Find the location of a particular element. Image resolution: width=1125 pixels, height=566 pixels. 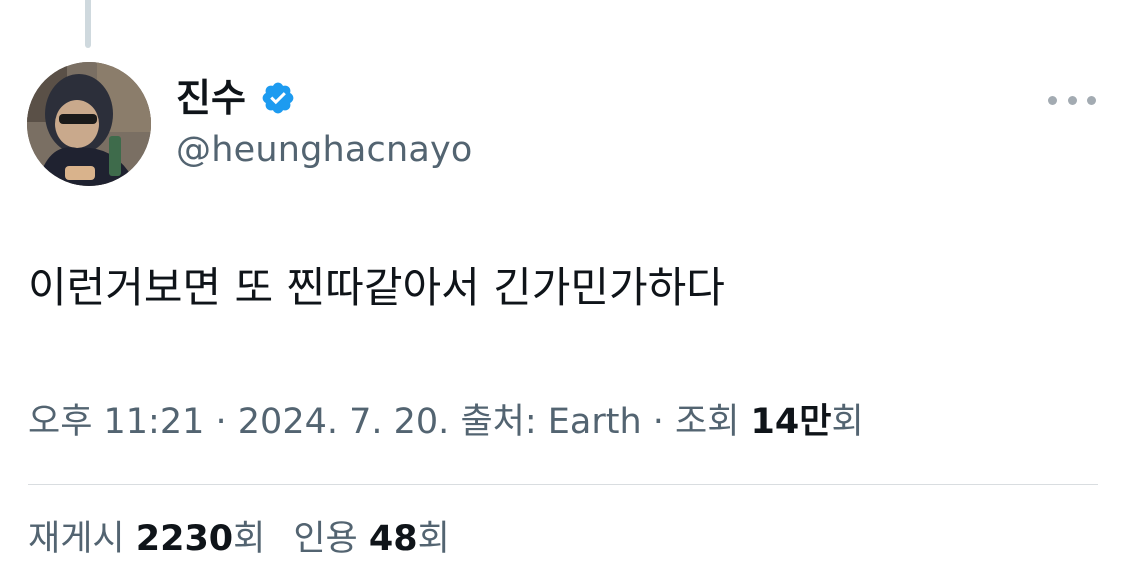

more-options-icon is located at coordinates (1072, 100).